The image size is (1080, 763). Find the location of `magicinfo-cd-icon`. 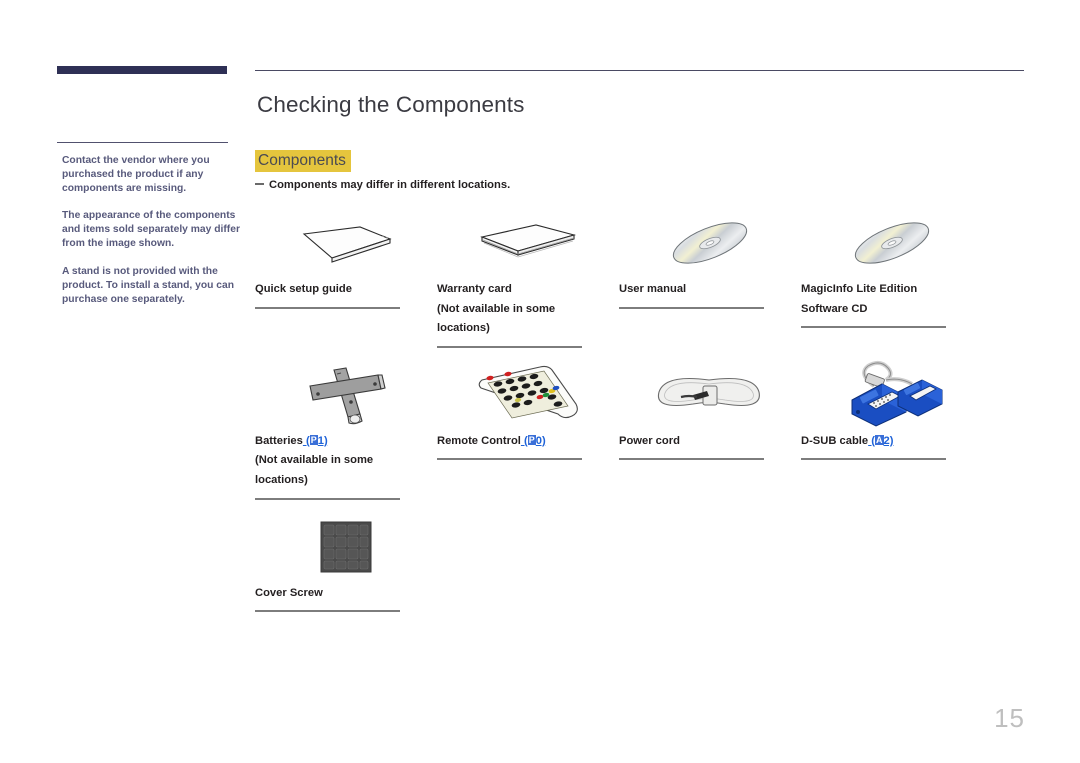

magicinfo-cd-icon is located at coordinates (892, 243).